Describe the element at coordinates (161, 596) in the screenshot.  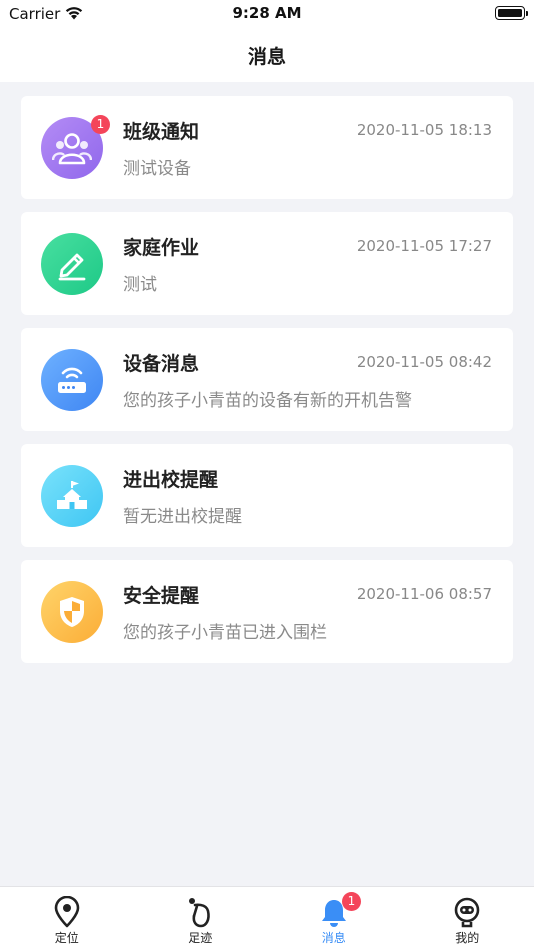
I see `message-title: 安全提醒` at that location.